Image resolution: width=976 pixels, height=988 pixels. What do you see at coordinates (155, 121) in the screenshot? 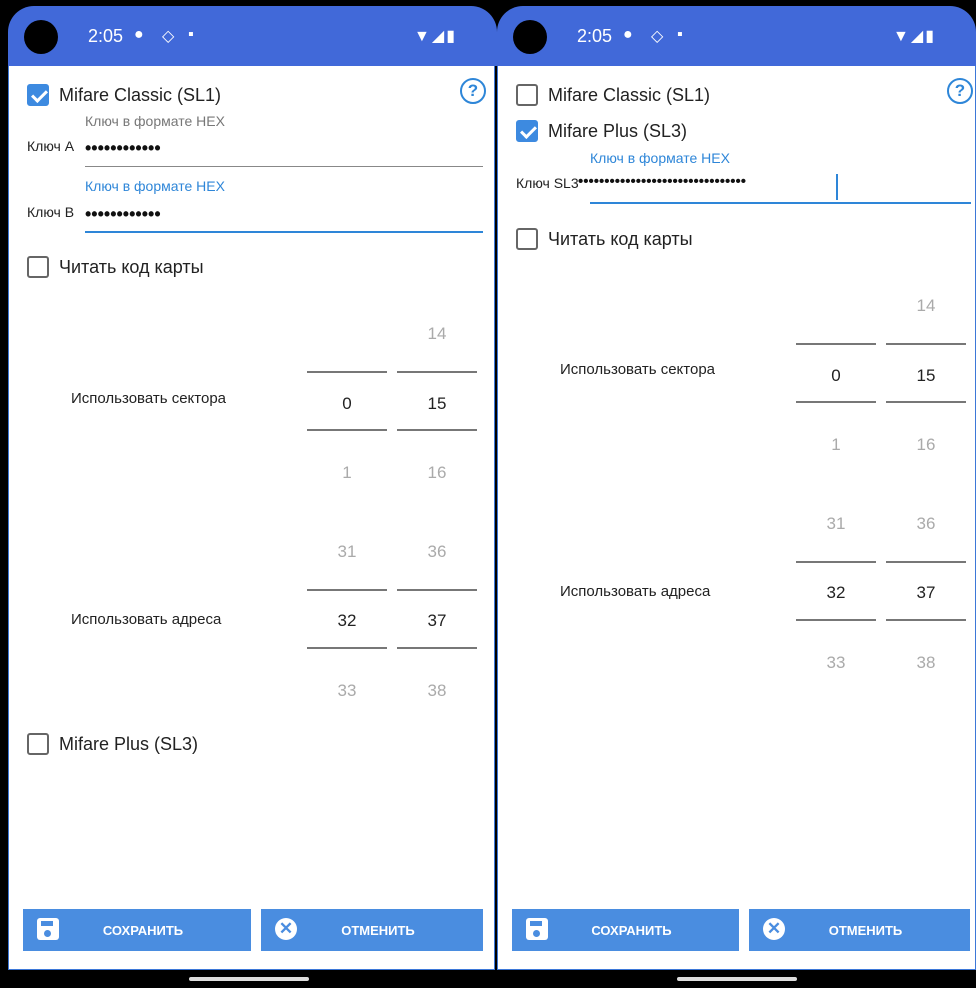
I see `key-a-hint: Ключ в формате HEX` at bounding box center [155, 121].